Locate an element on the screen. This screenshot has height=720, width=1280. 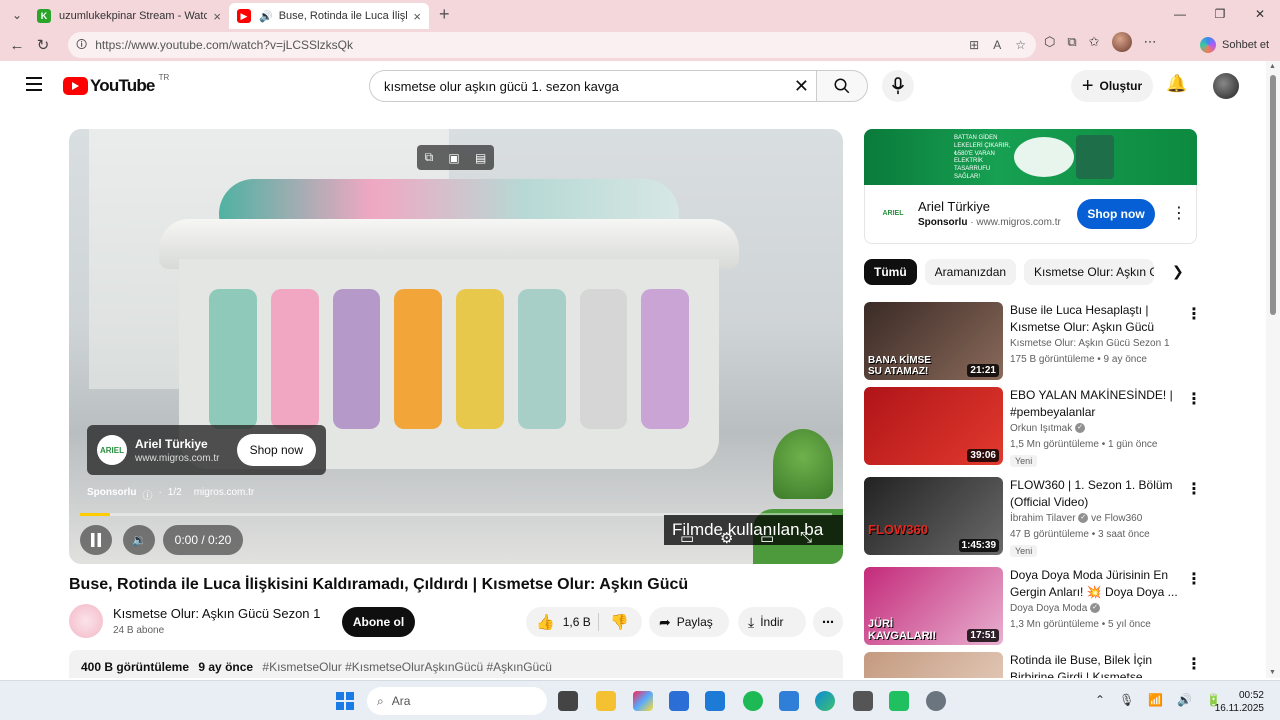
chip-from-search: Aramanızdan is located at coordinates (970, 272).